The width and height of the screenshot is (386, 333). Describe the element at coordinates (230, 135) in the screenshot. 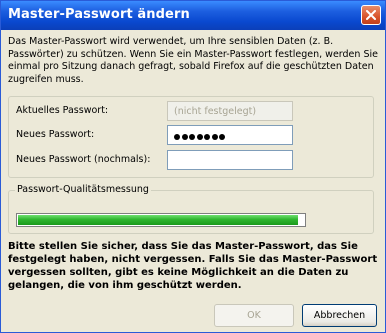

I see `new-password-field` at that location.